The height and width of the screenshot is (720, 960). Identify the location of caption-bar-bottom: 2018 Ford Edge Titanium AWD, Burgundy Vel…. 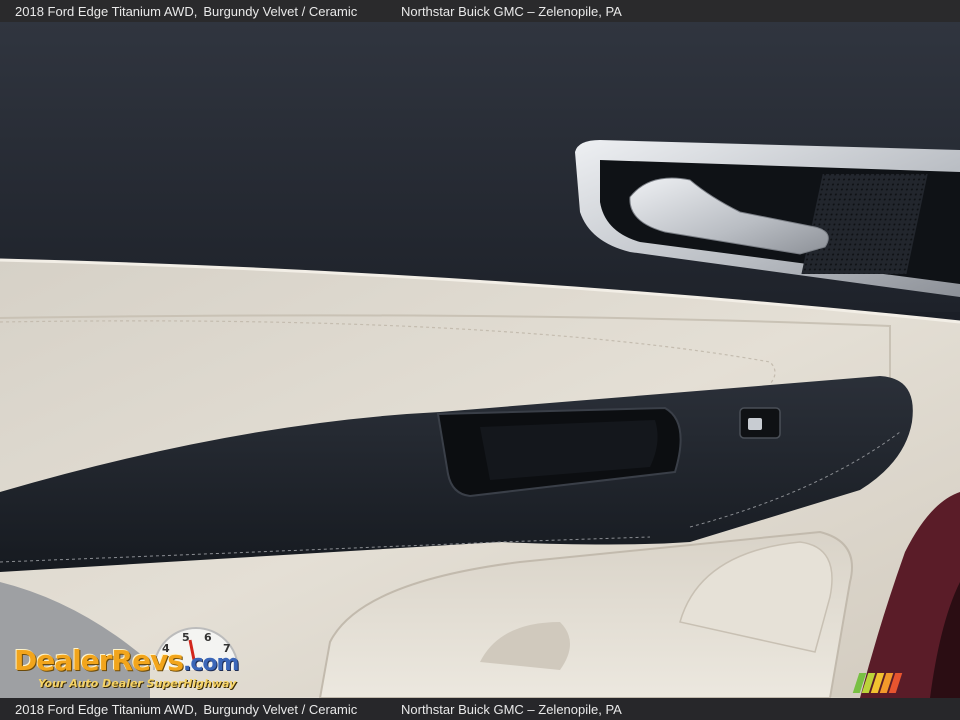
(480, 709).